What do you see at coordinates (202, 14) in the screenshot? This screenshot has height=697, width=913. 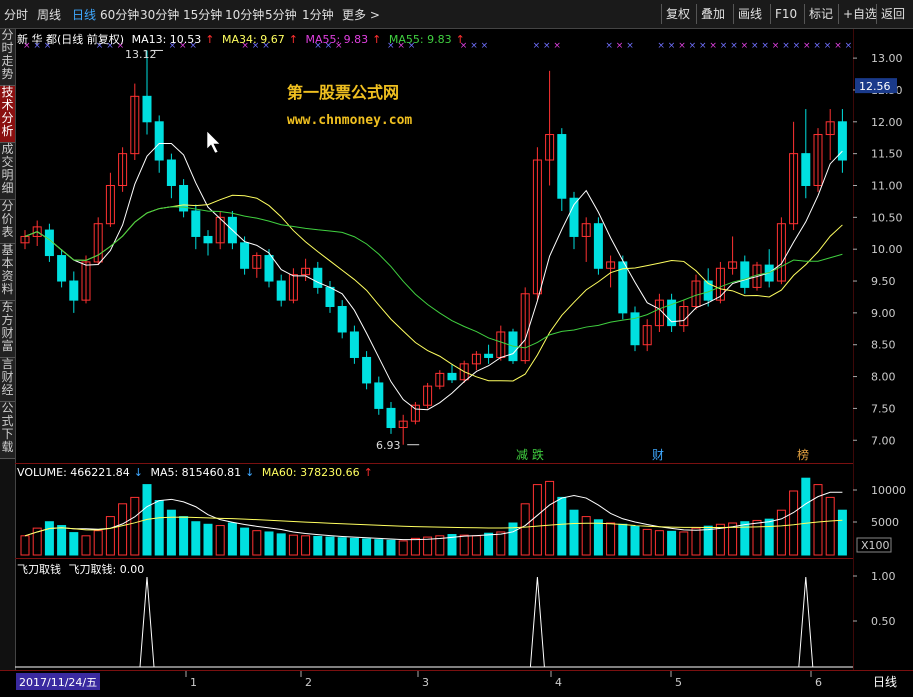 I see `period-tab-5: 15分钟` at bounding box center [202, 14].